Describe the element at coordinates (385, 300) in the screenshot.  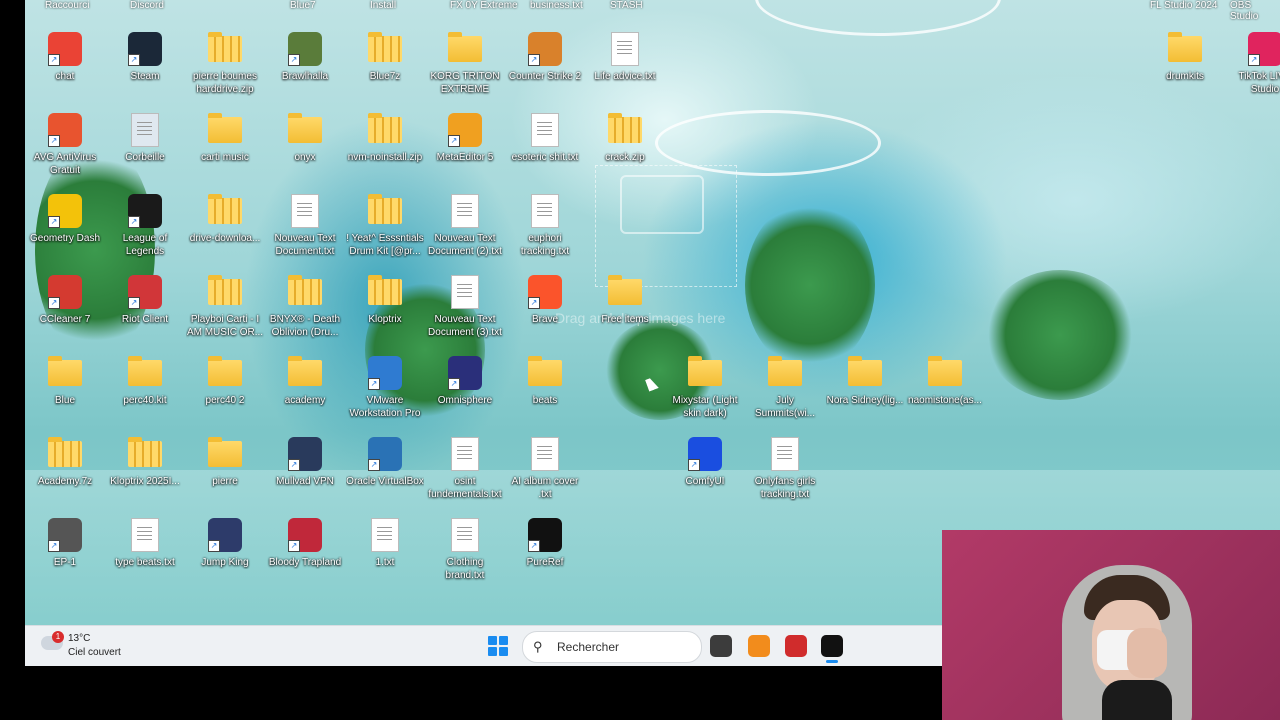
I see `desktop-icon: Kloptrix` at that location.